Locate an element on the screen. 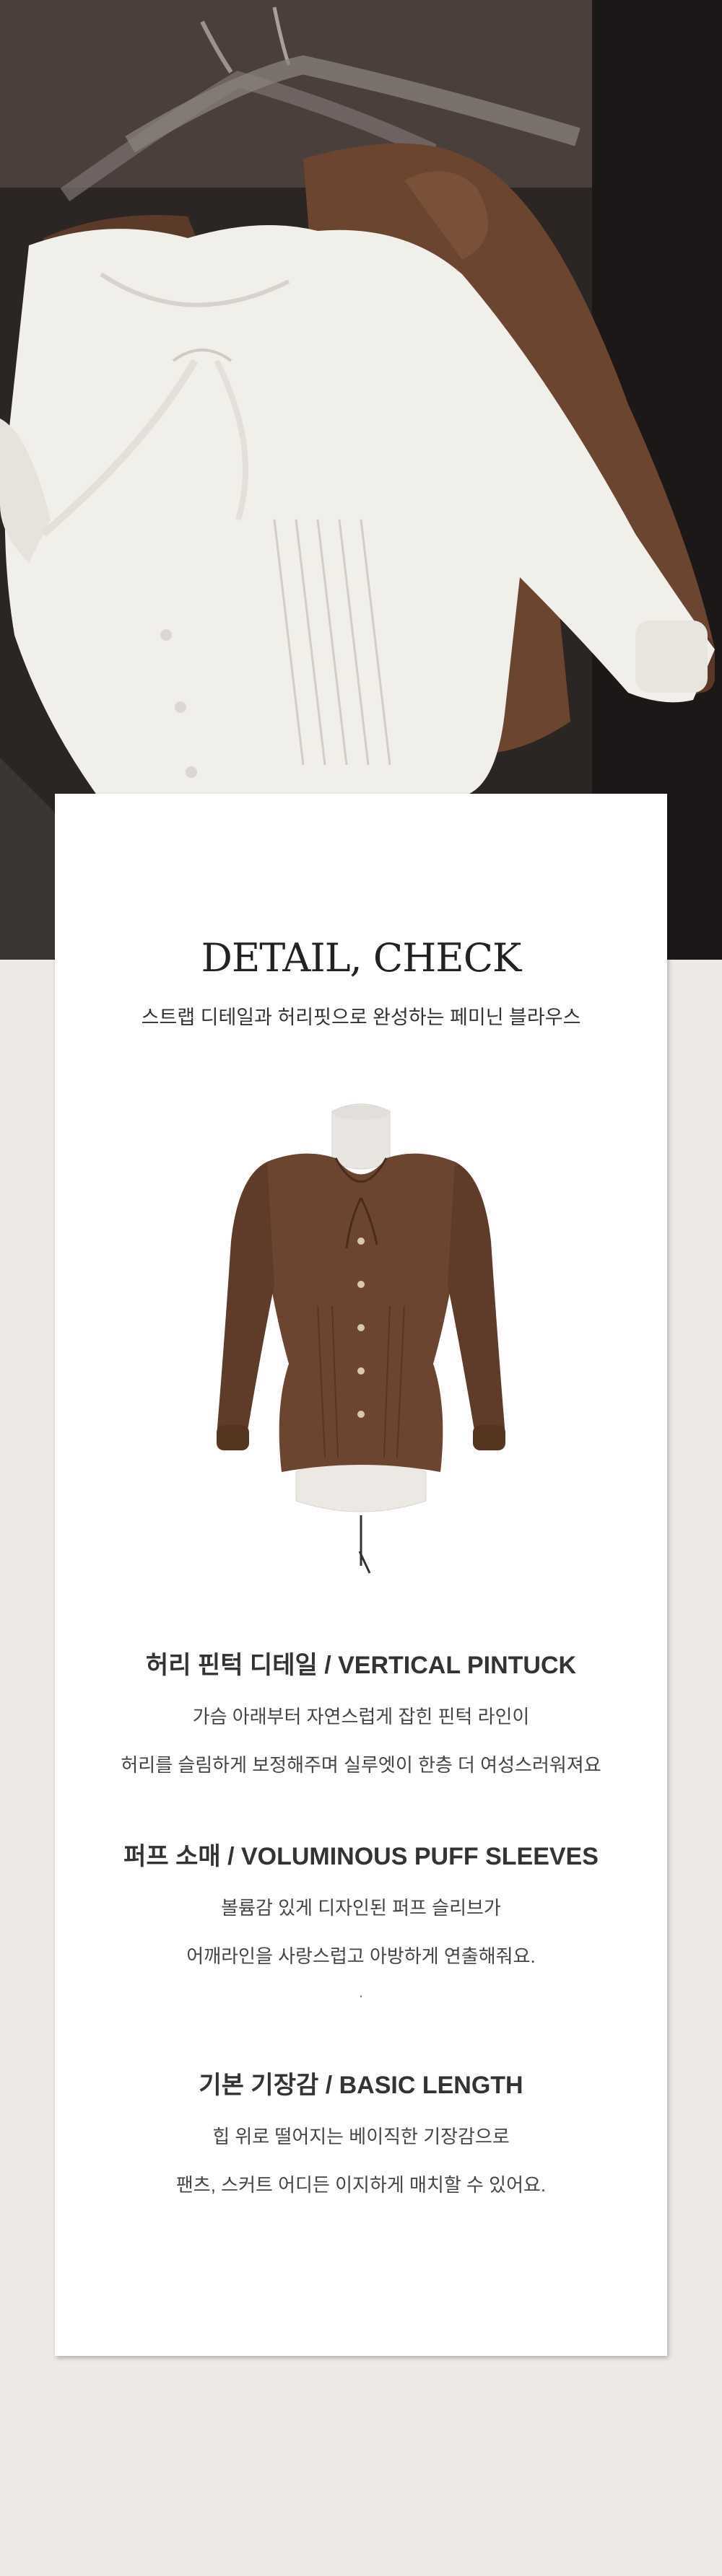 The image size is (722, 2576). feature-heading: 퍼프 소매 / VOLUMINOUS PUFF SLEEVES is located at coordinates (361, 1856).